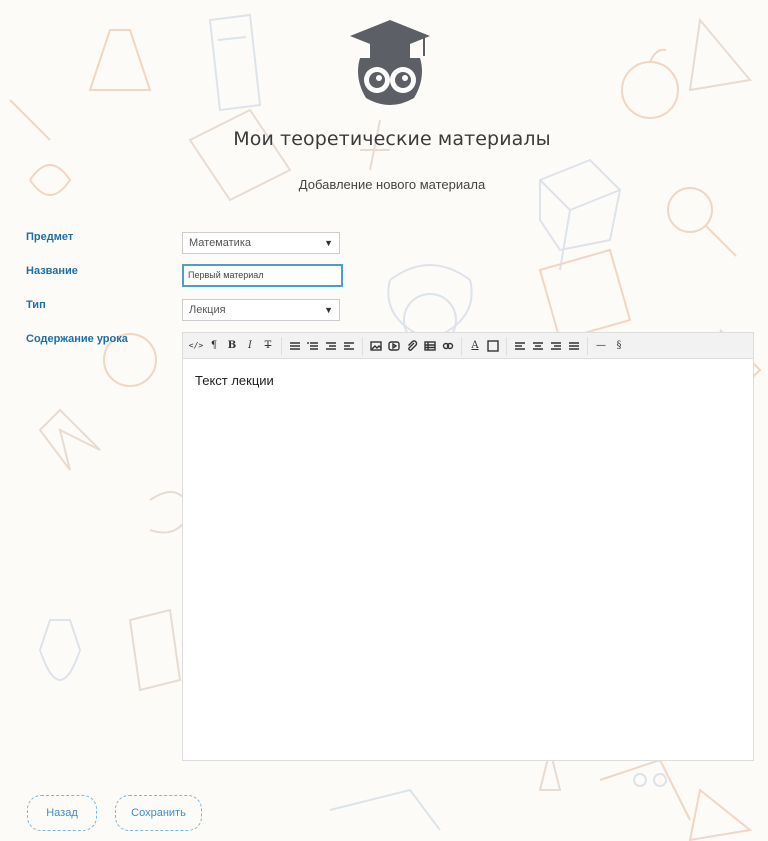 The image size is (768, 841). I want to click on strikethrough-icon: T, so click(268, 346).